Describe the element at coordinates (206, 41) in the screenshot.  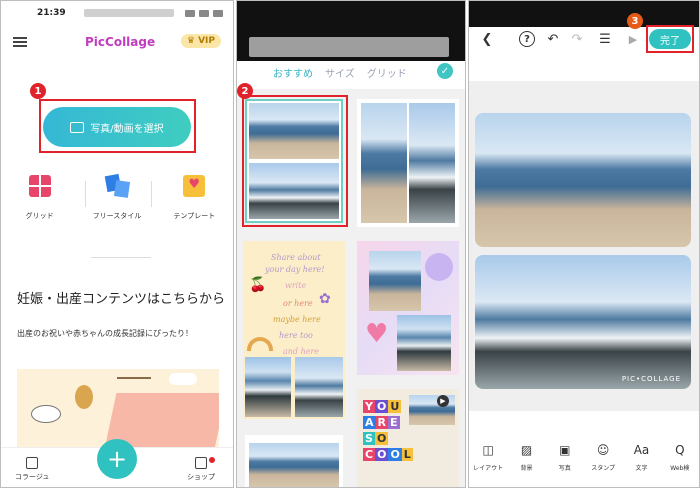
I see `vip-label: VIP` at that location.